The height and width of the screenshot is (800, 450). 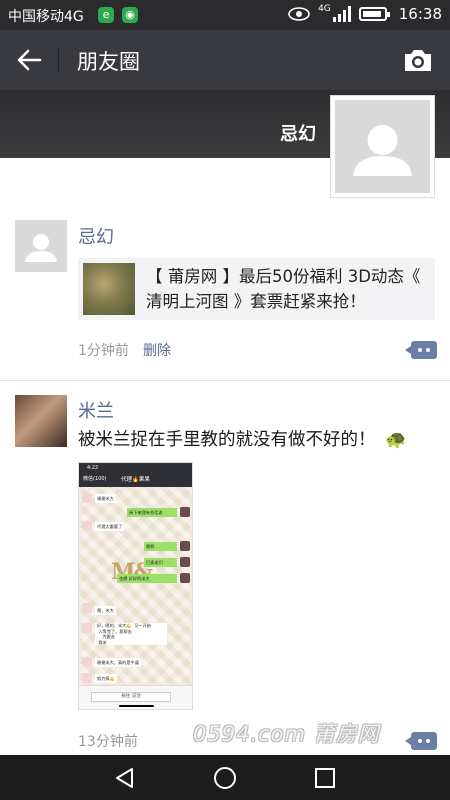 I want to click on e-app-icon: e, so click(x=106, y=15).